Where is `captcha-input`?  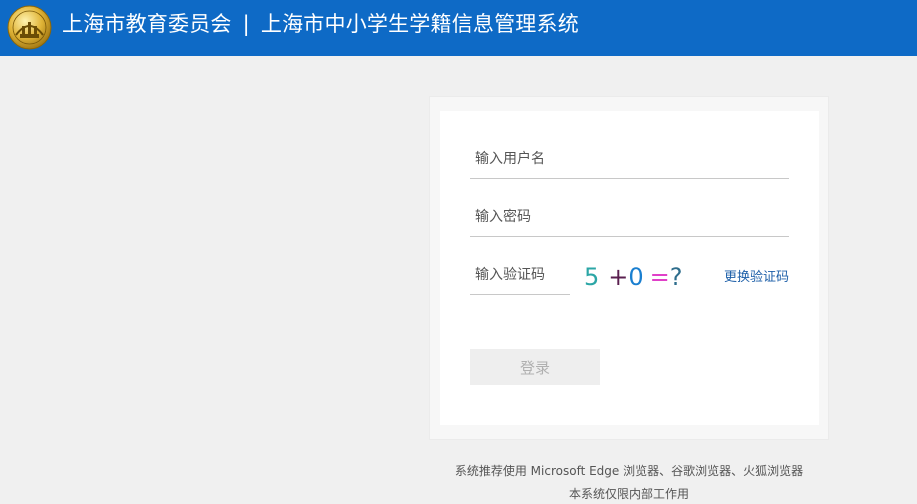
captcha-input is located at coordinates (520, 275).